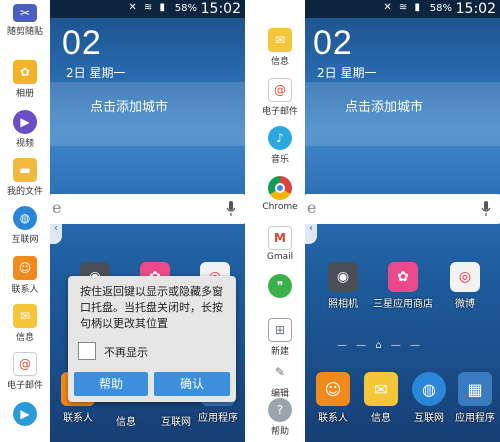  I want to click on hangouts-icon: ❞, so click(280, 286).